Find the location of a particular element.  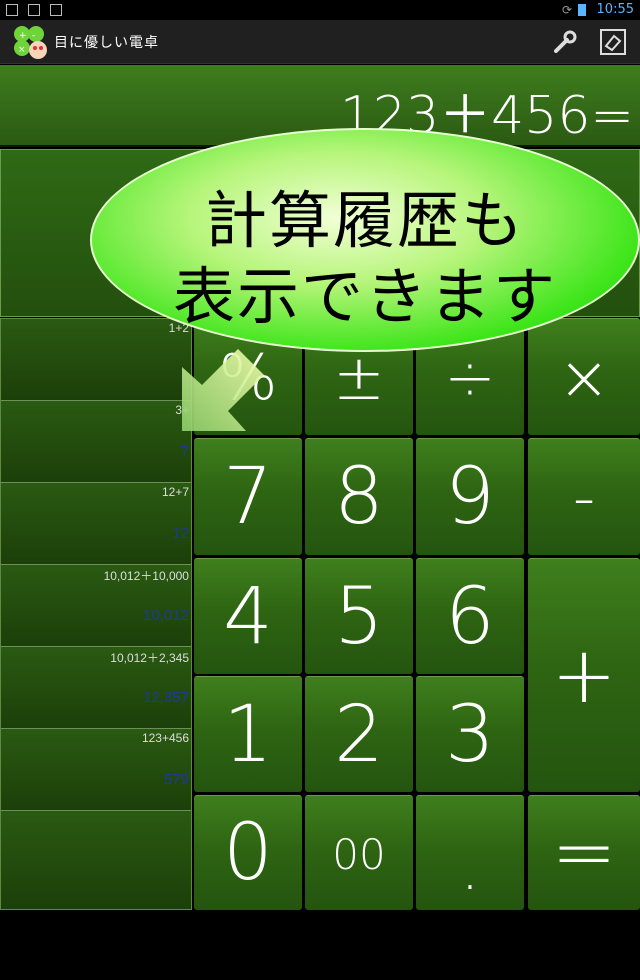

history-result: 12,357 is located at coordinates (166, 697).